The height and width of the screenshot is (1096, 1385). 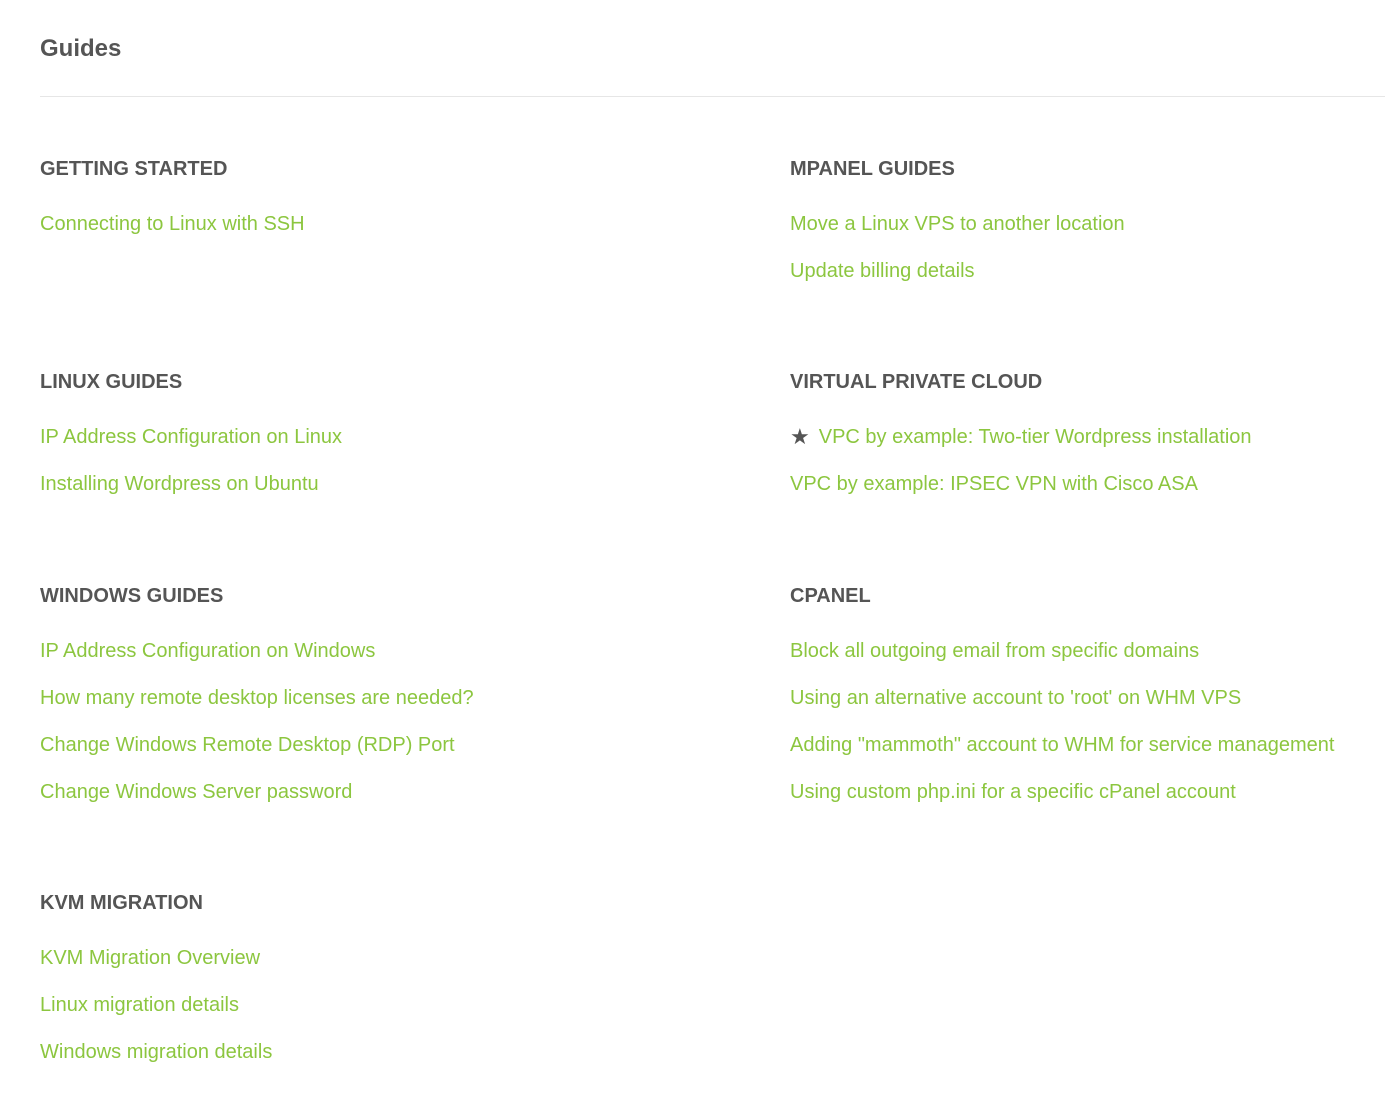 What do you see at coordinates (207, 651) in the screenshot?
I see `guide-link-ip-config-windows: IP Address Configuration on Windows` at bounding box center [207, 651].